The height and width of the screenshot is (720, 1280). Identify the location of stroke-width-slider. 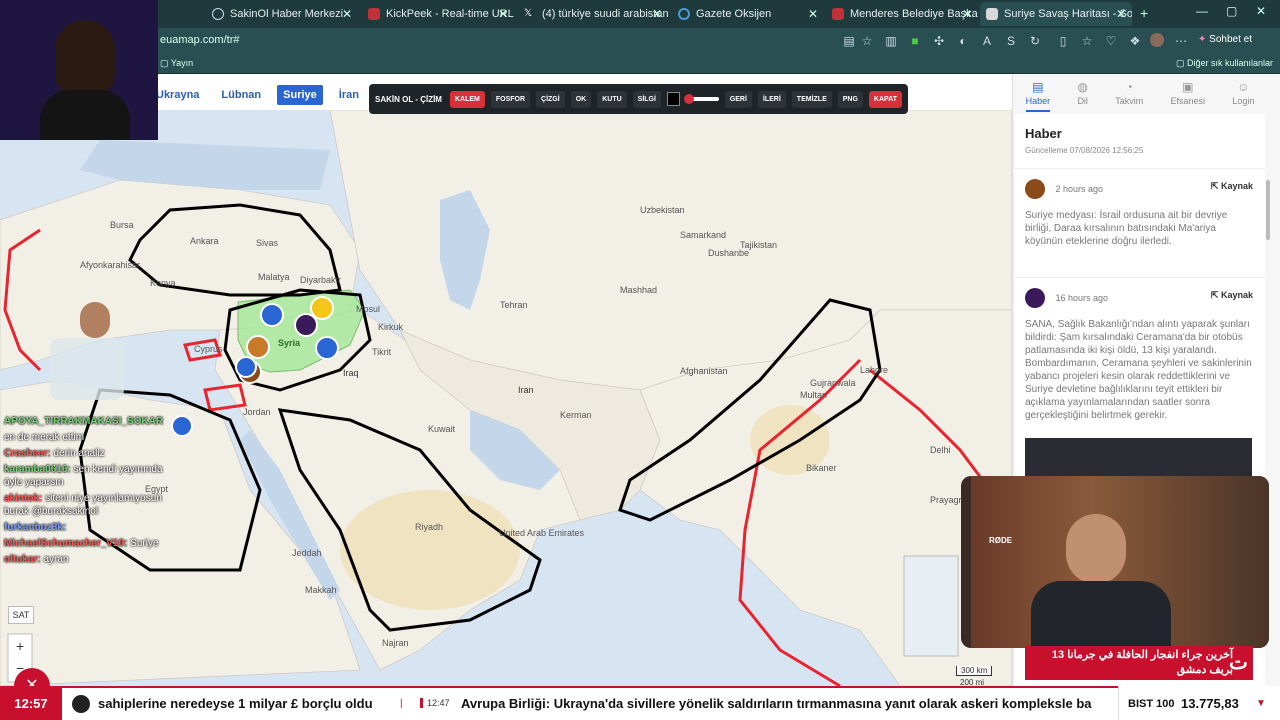
(701, 99).